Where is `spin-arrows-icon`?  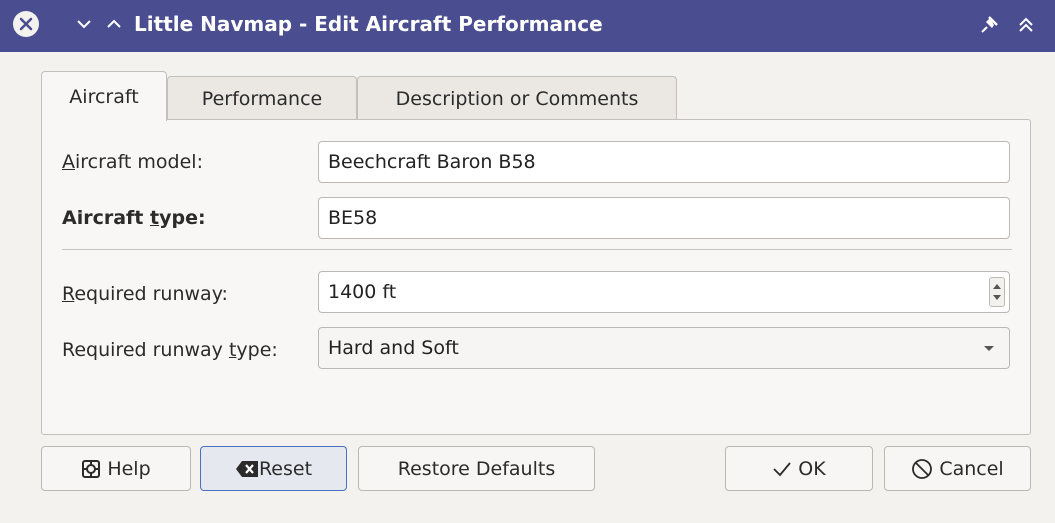 spin-arrows-icon is located at coordinates (997, 292).